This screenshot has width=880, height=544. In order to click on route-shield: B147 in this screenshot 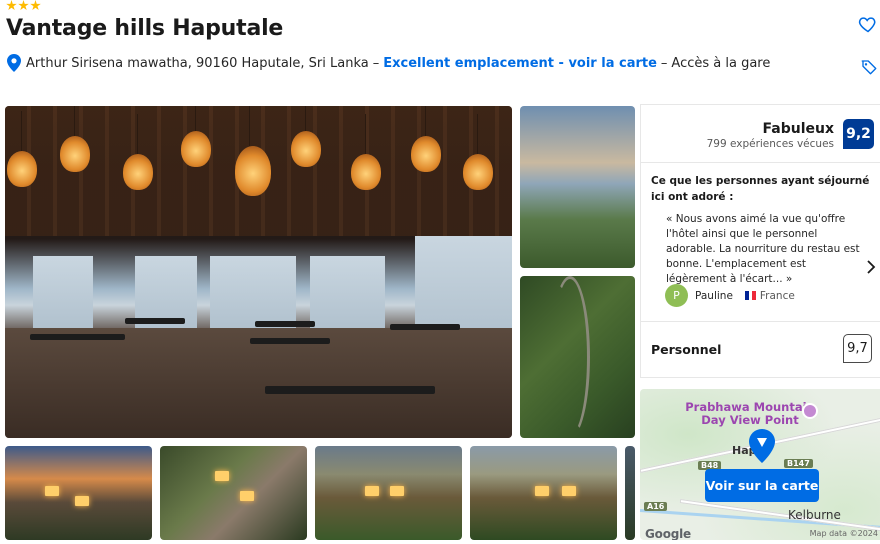, I will do `click(798, 463)`.